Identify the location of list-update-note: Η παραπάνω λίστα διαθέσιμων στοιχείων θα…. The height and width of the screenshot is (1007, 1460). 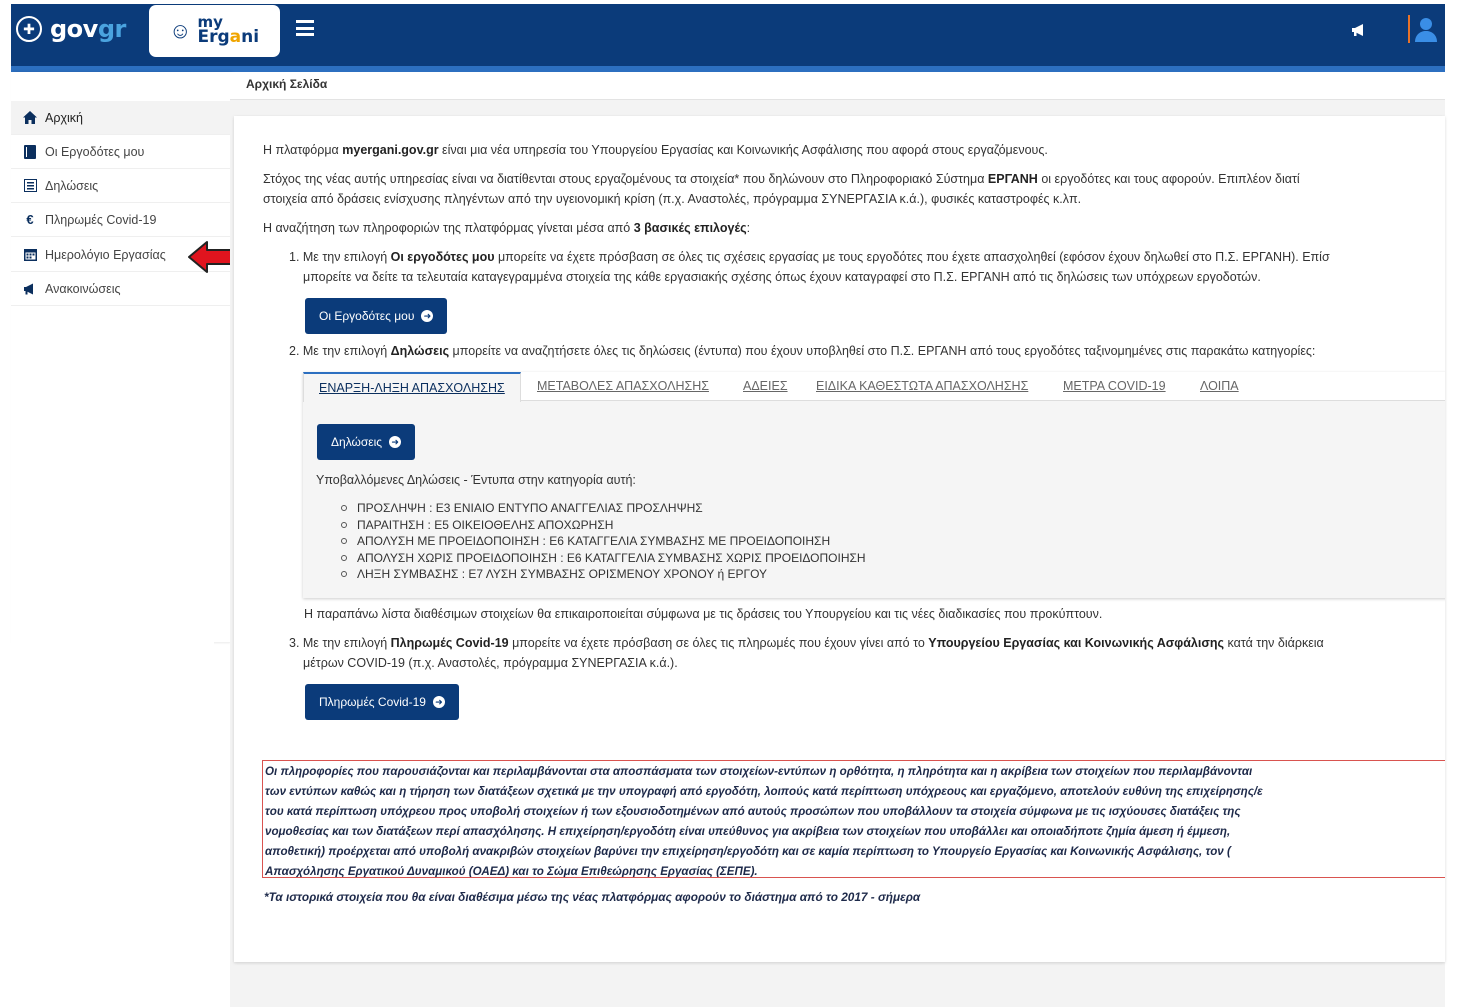
(703, 614).